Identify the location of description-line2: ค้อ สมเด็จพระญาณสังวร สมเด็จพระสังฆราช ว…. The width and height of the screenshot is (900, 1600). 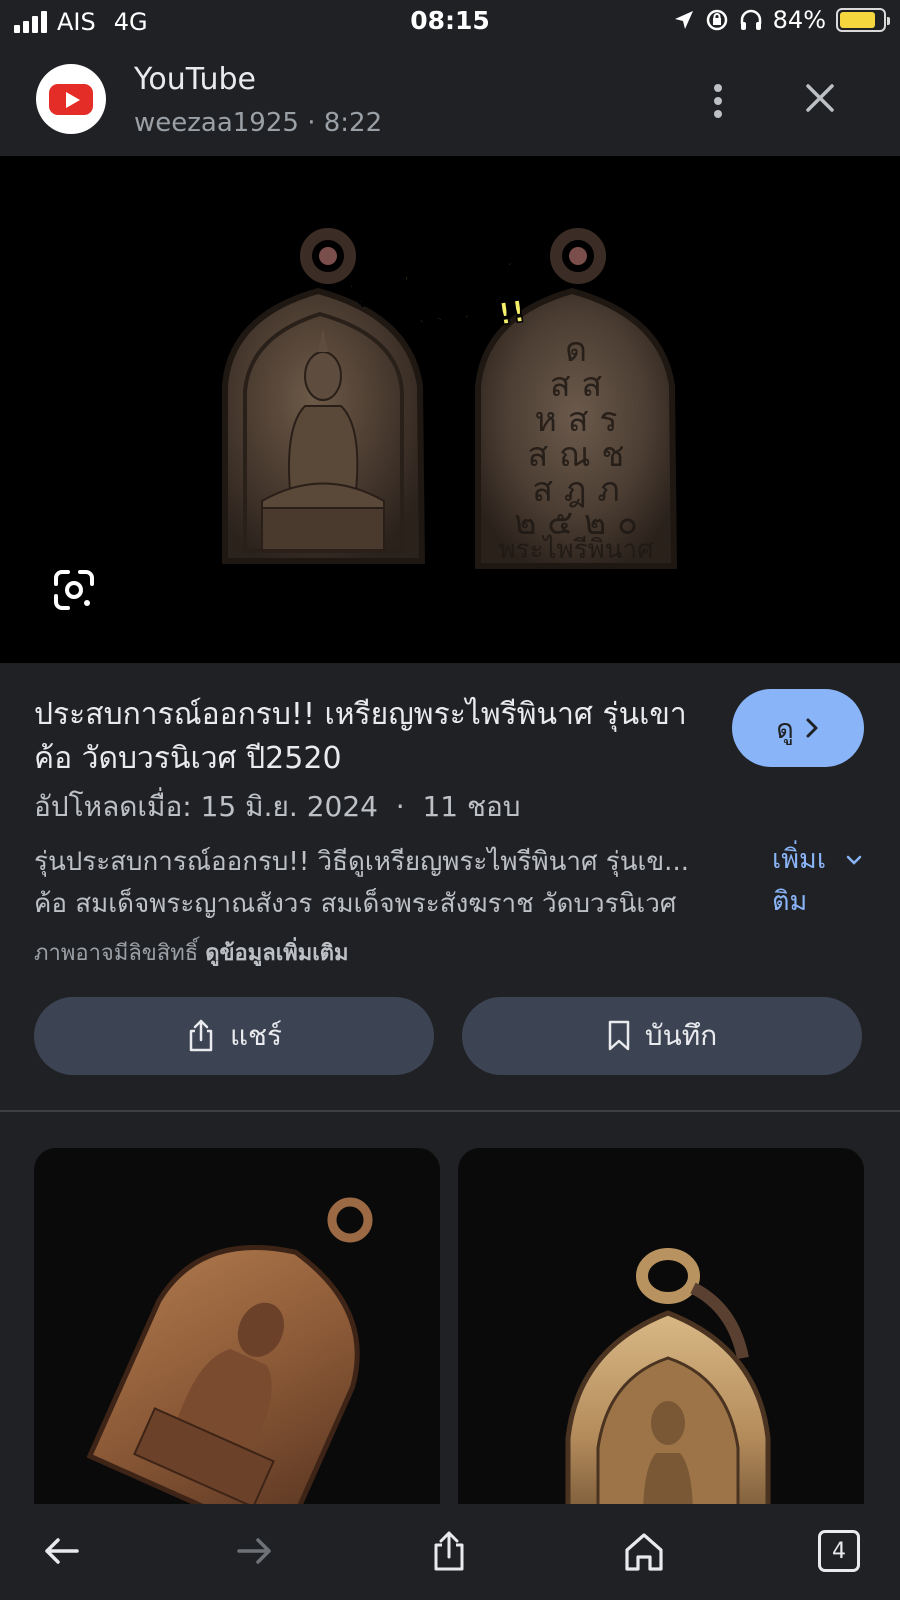
(355, 904).